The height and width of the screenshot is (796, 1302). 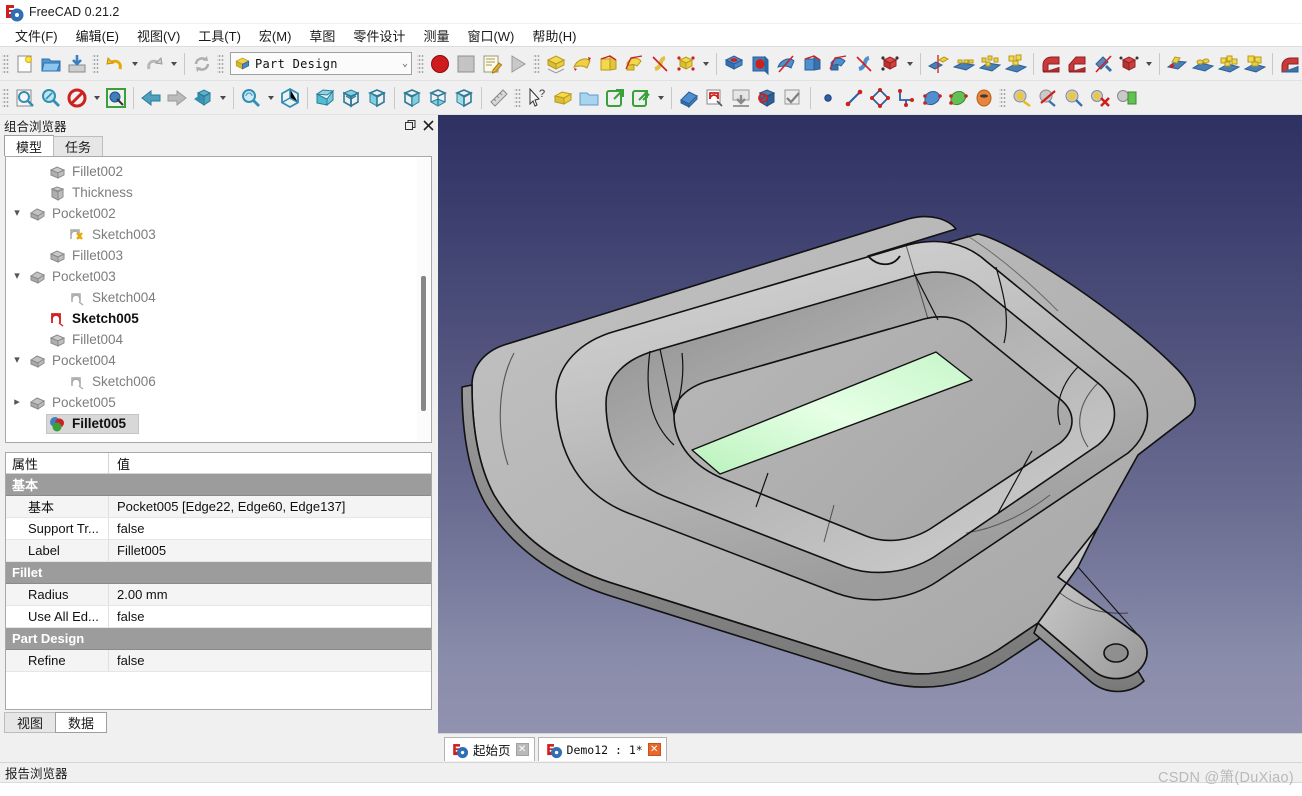 What do you see at coordinates (25, 98) in the screenshot?
I see `fit-all-button` at bounding box center [25, 98].